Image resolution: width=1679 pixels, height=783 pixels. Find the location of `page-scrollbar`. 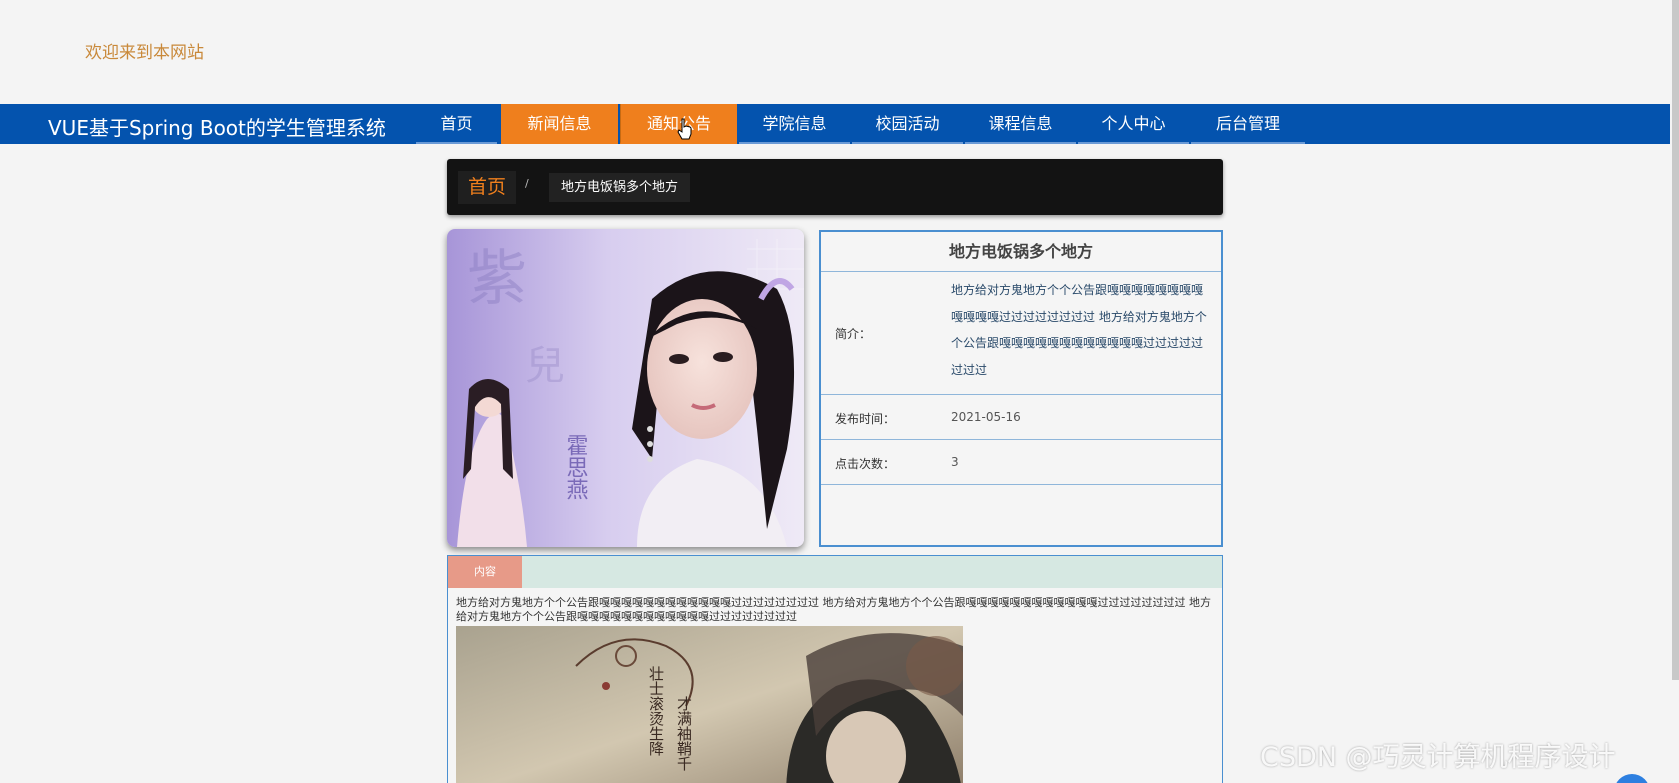

page-scrollbar is located at coordinates (1675, 340).